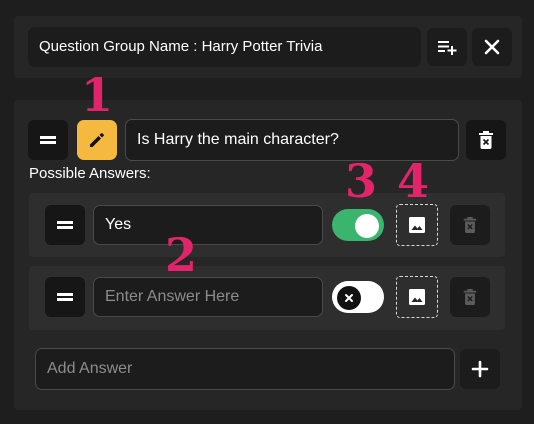 The image size is (534, 424). I want to click on possible-answers-label: Possible Answers:, so click(90, 173).